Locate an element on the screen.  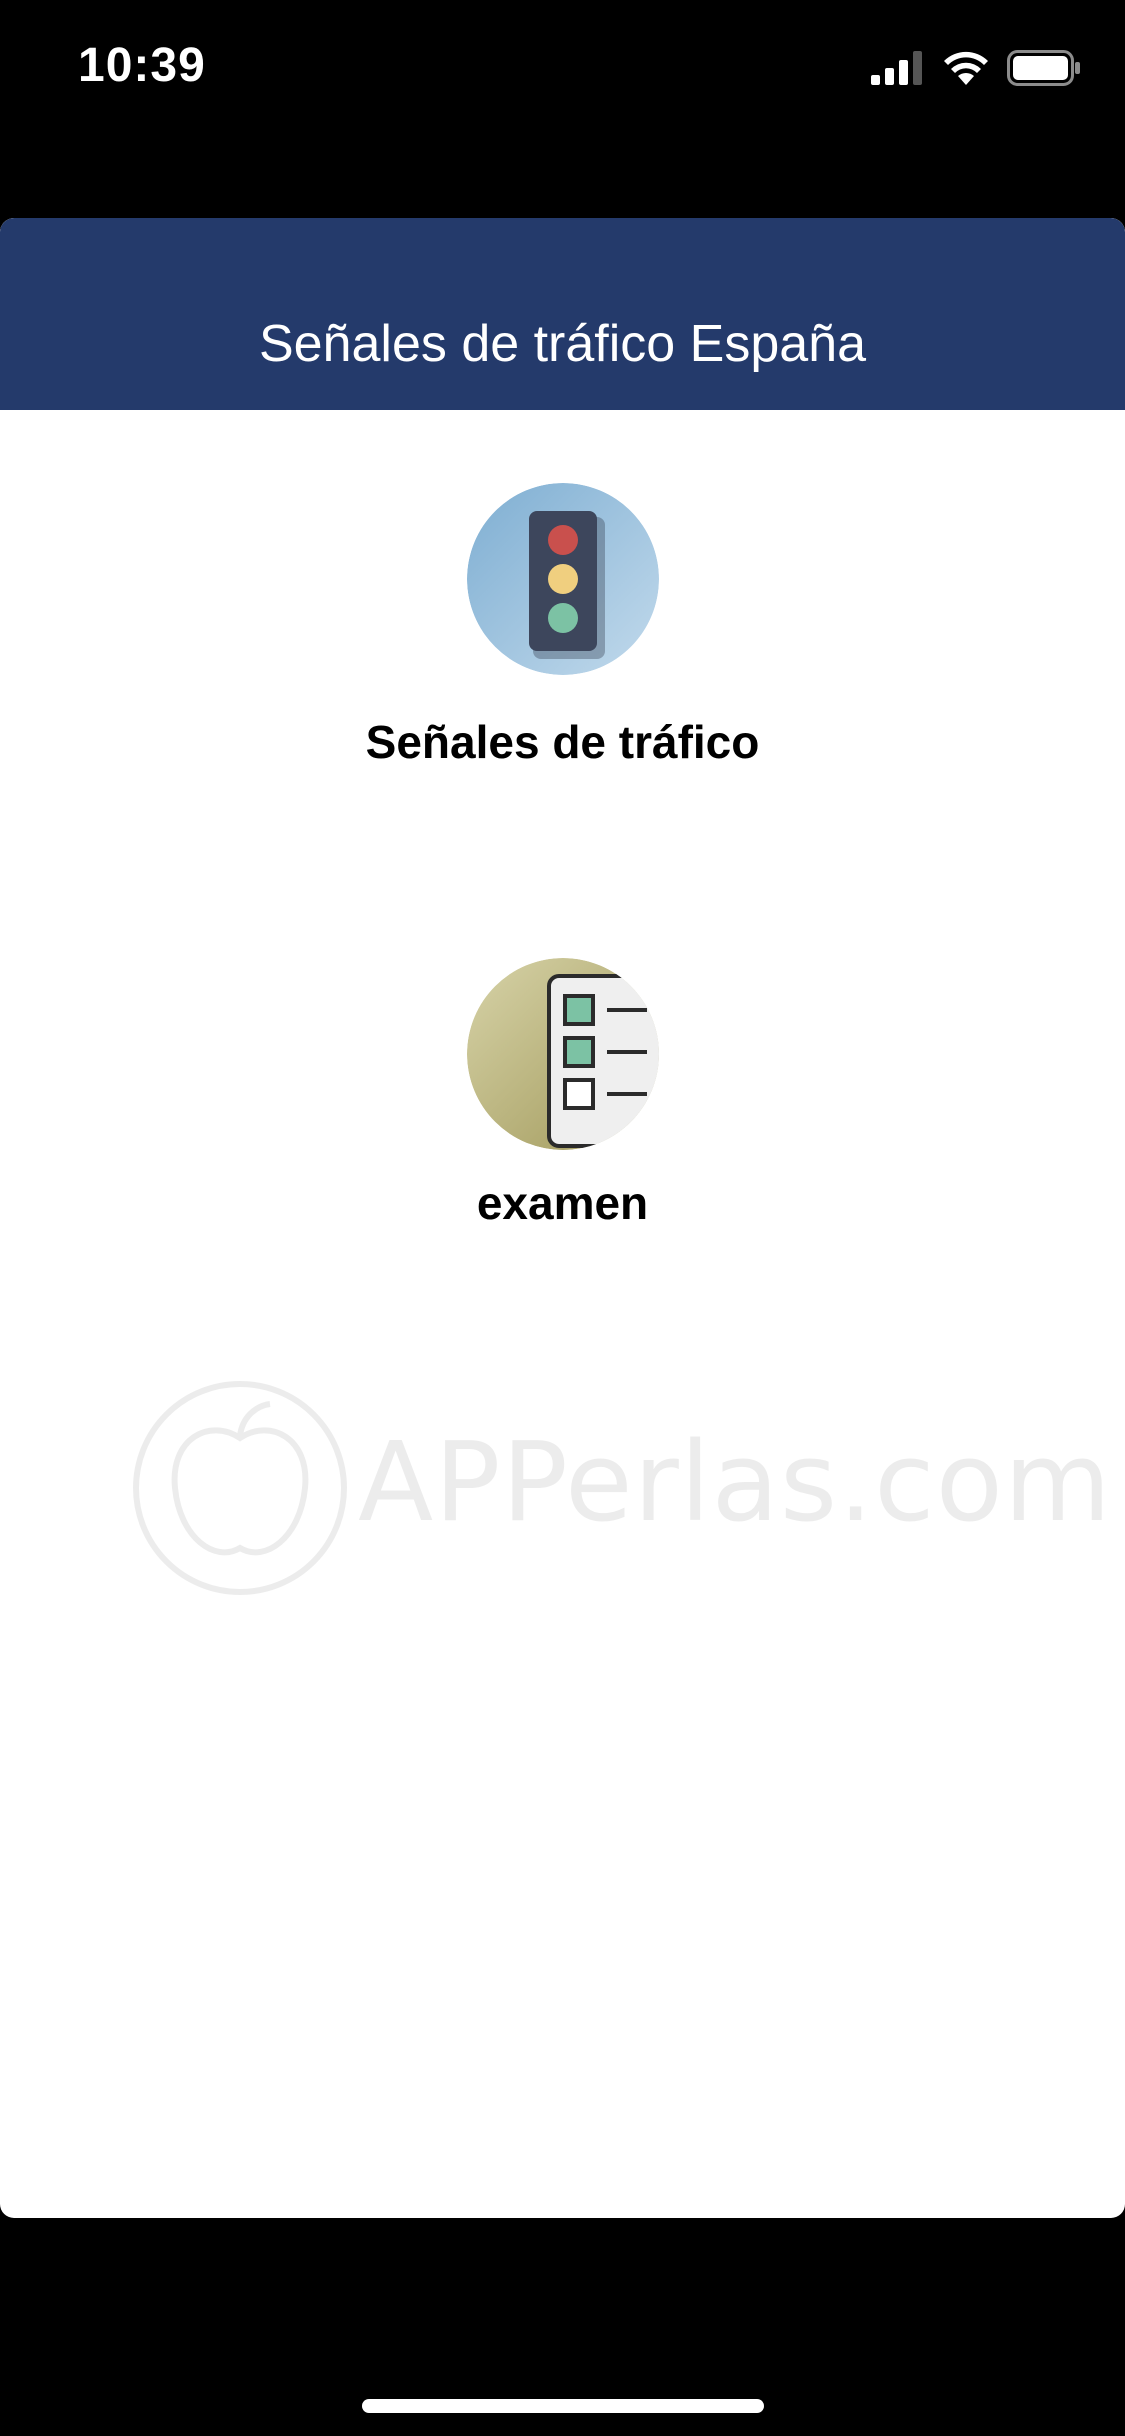
menu-label-senales: Señales de tráfico is located at coordinates (562, 742).